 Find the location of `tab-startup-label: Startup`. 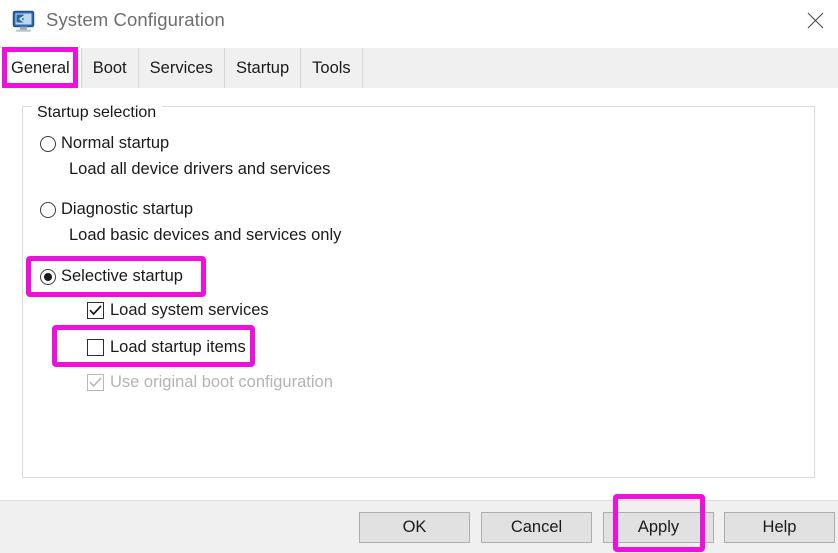

tab-startup-label: Startup is located at coordinates (262, 67).